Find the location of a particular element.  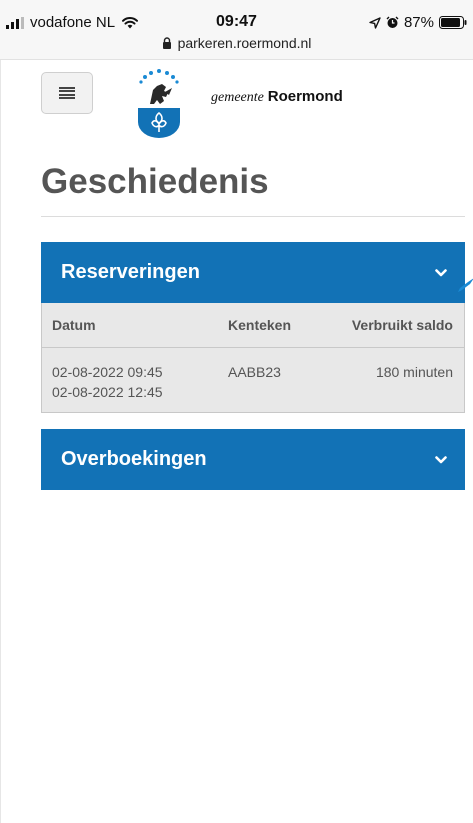

overboekingen-header: Overboekingen is located at coordinates (253, 459).